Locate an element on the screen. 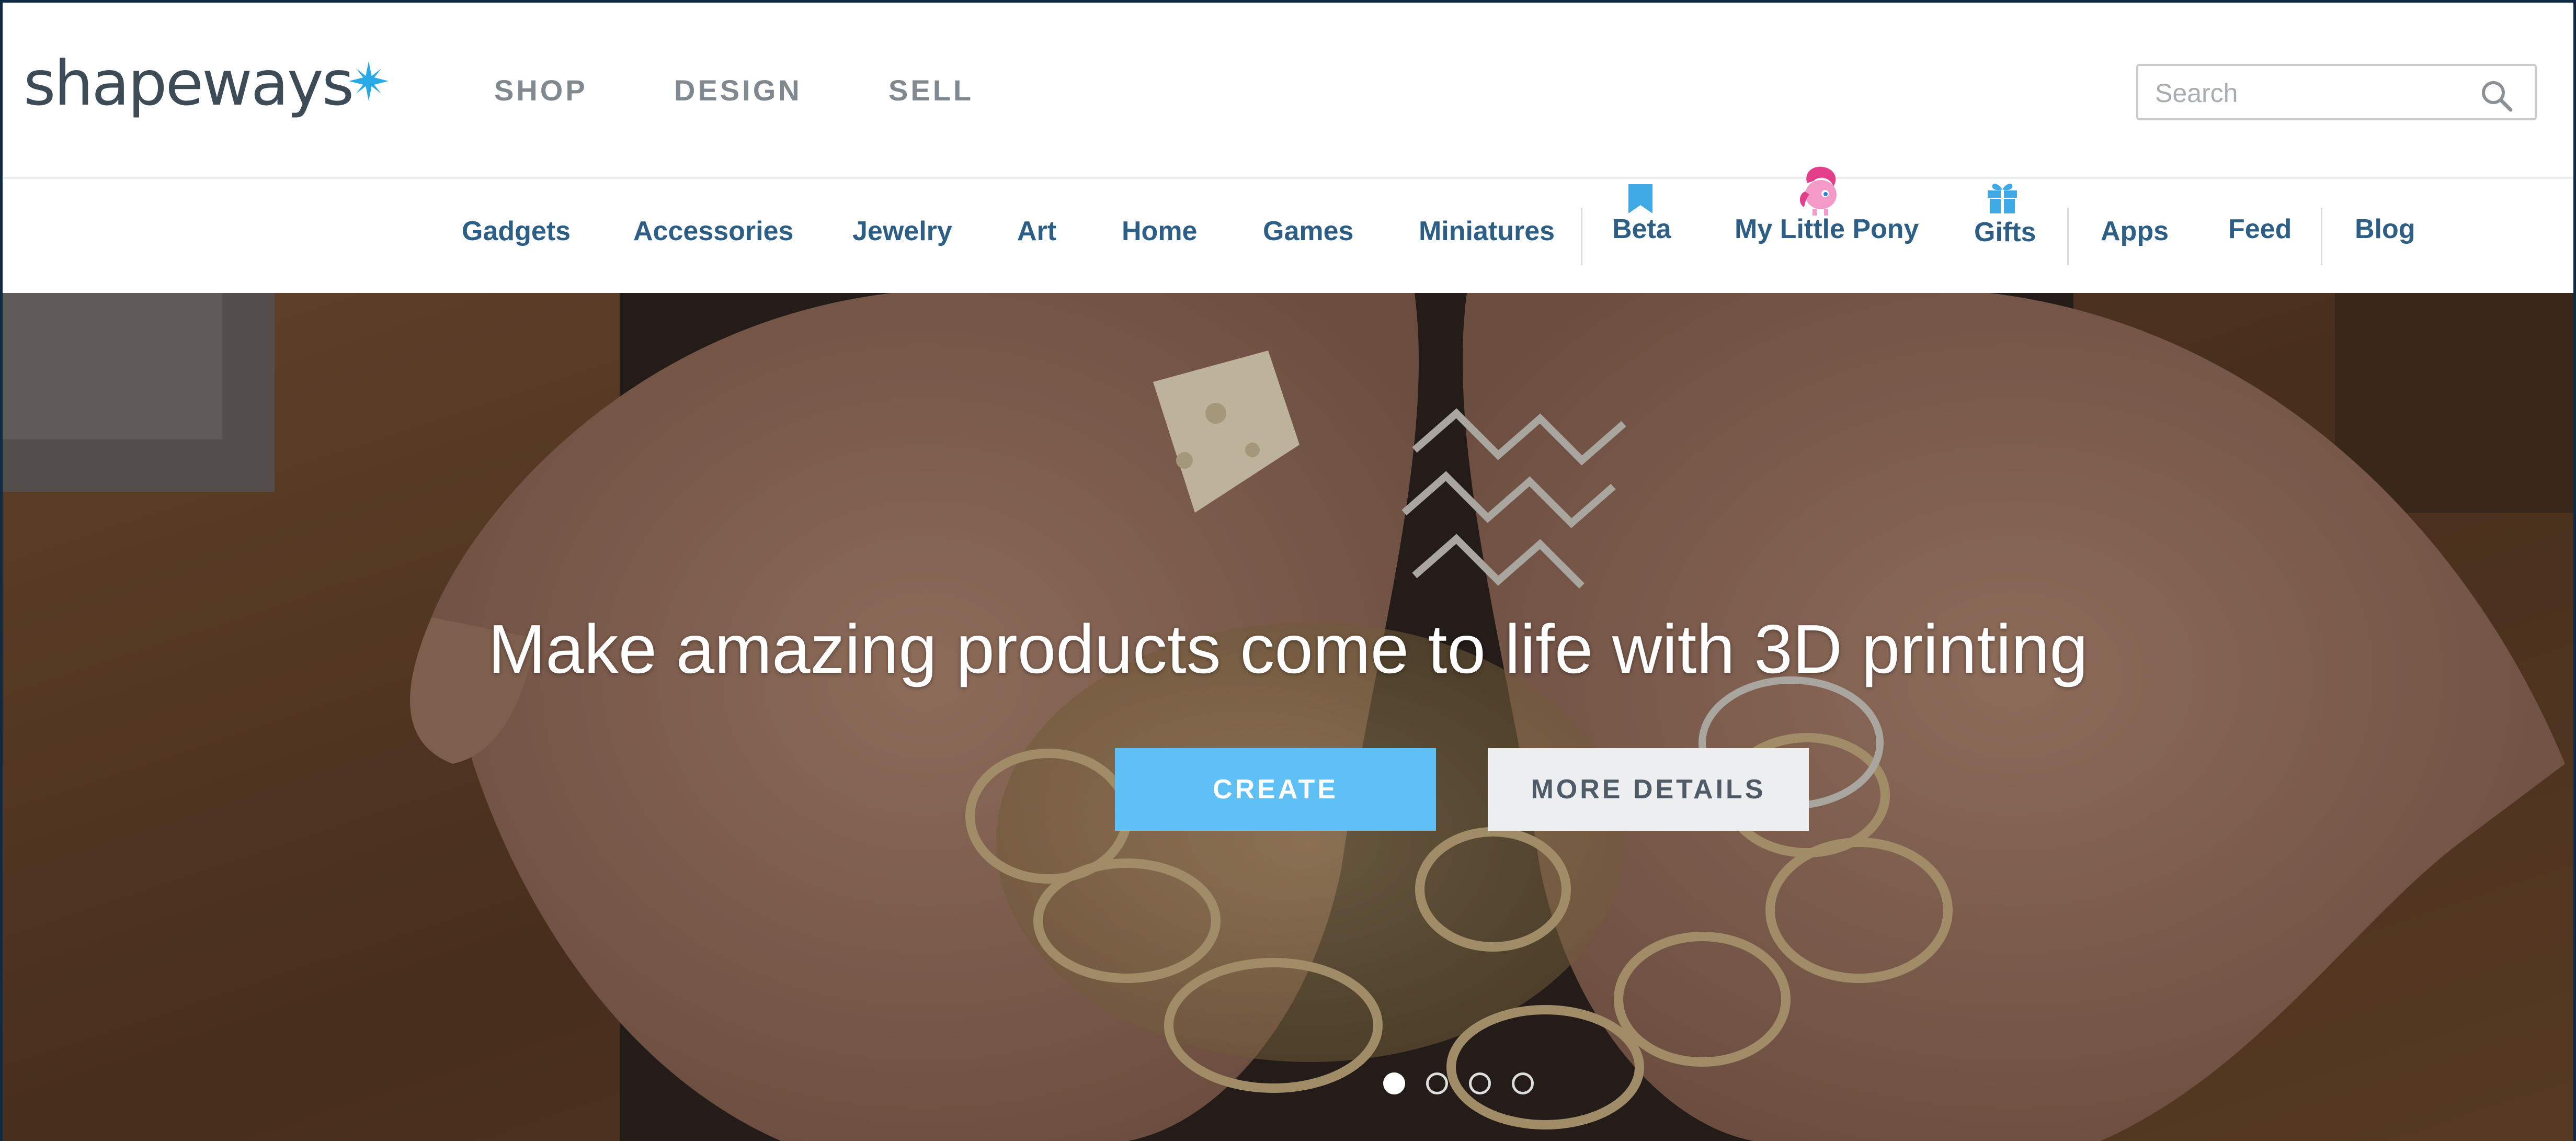 The image size is (2576, 1141). category-gadgets: Gadgets is located at coordinates (517, 231).